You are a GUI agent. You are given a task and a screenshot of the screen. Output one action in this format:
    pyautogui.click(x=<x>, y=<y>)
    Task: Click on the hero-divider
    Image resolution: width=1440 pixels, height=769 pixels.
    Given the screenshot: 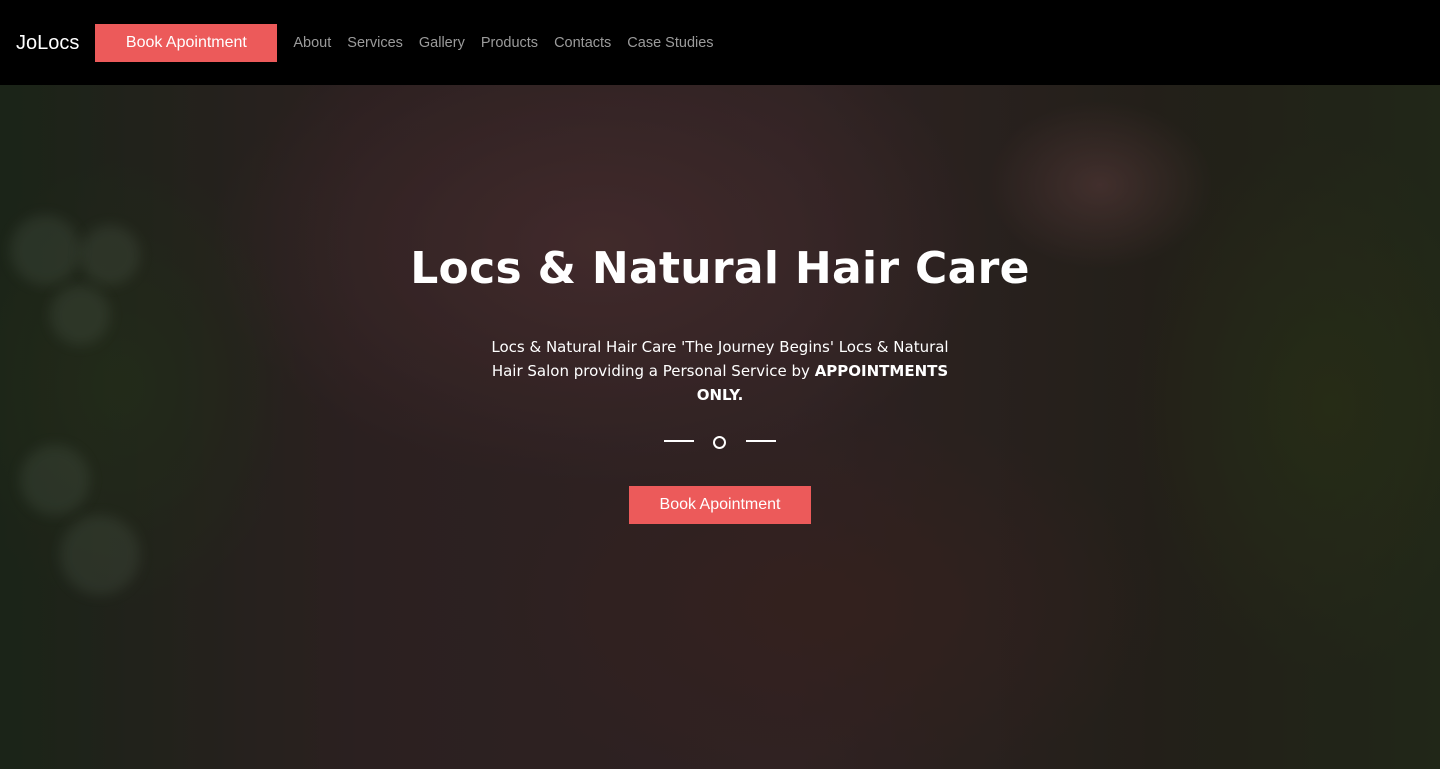 What is the action you would take?
    pyautogui.click(x=720, y=442)
    